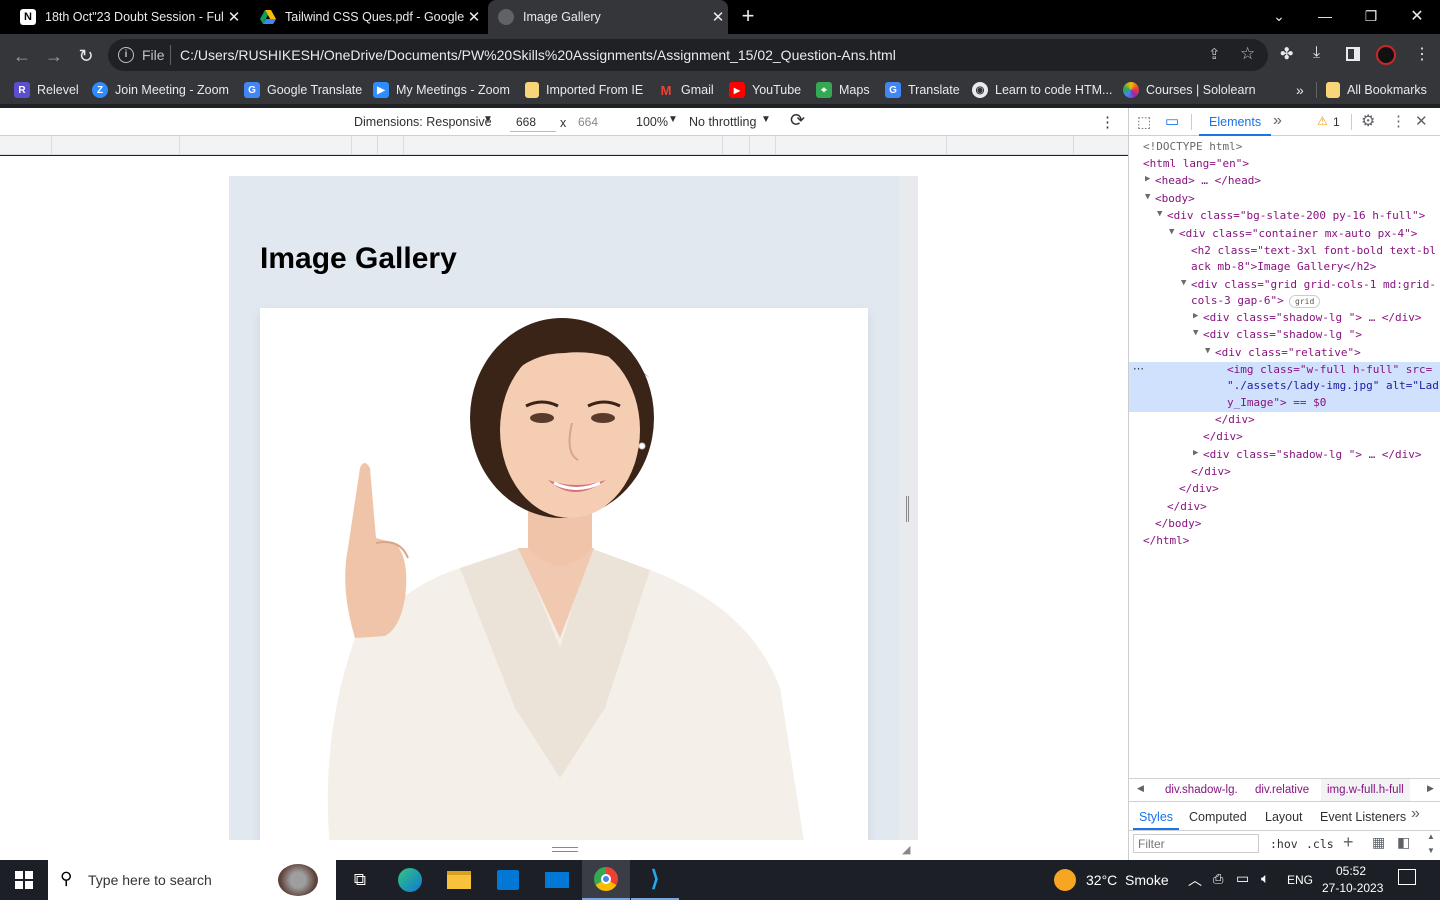 This screenshot has height=900, width=1440. I want to click on scroll-down-icon: ▼, so click(1431, 850).